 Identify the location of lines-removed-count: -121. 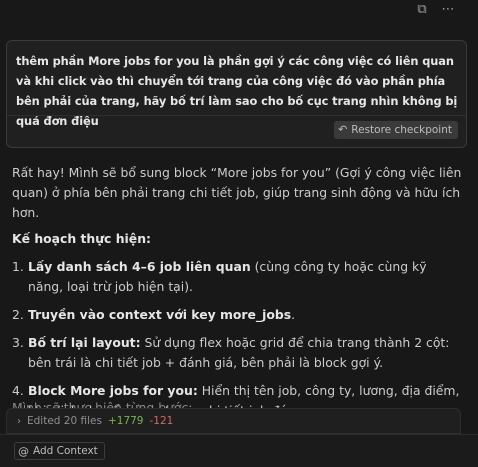
(161, 421).